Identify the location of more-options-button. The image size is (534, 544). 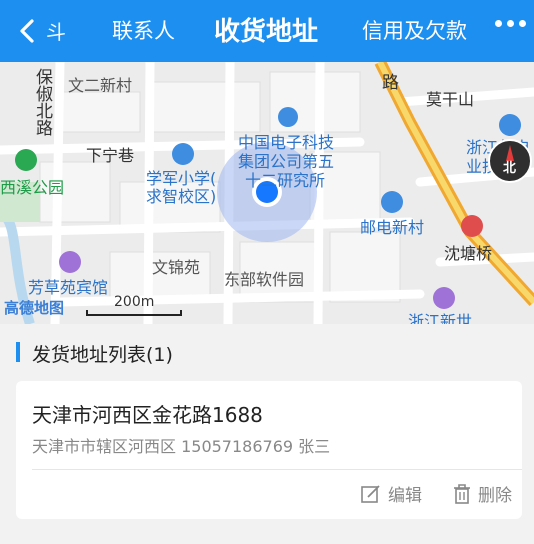
(510, 23).